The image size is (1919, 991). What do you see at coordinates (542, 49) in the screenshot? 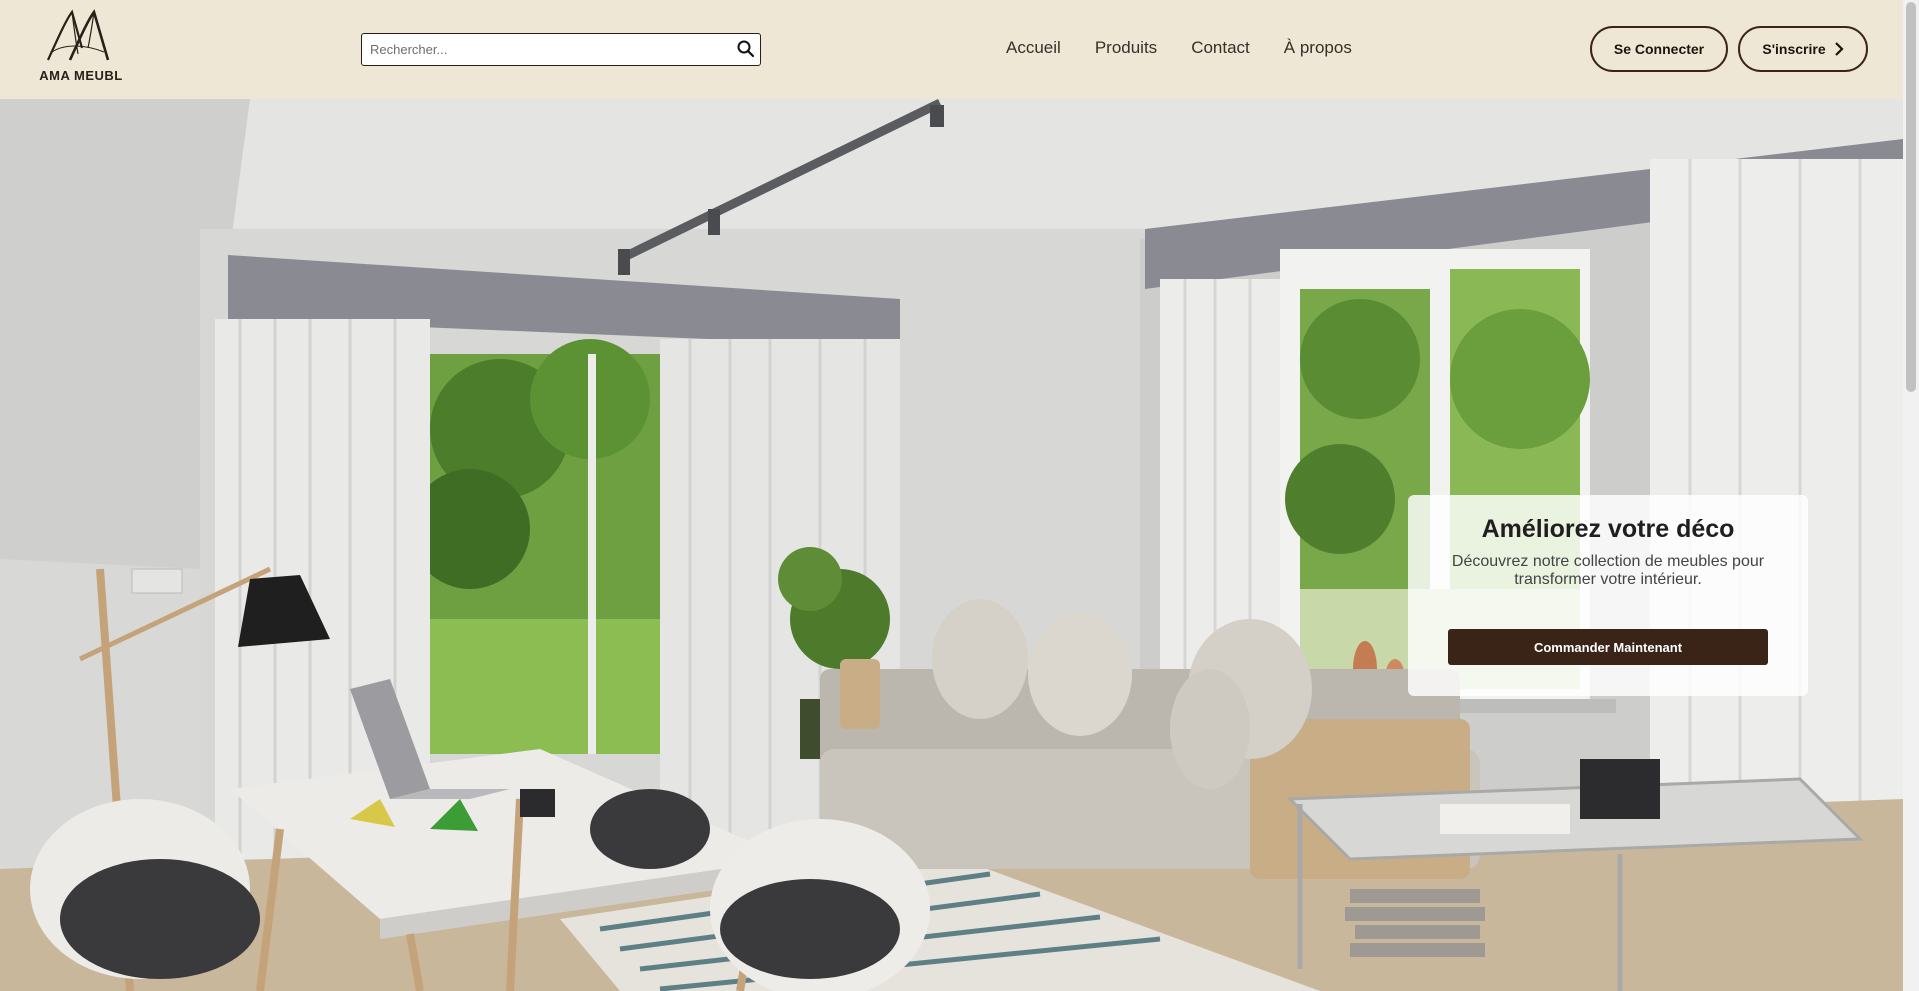
I see `search-input` at bounding box center [542, 49].